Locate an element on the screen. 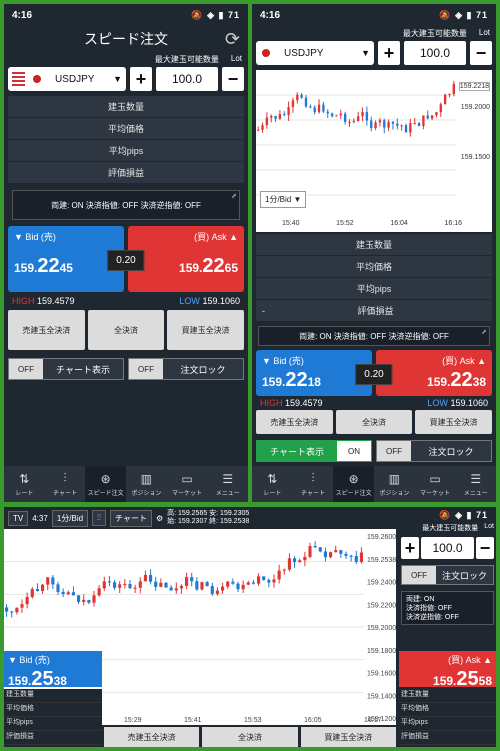  info-row: 平均pips is located at coordinates (126, 151).